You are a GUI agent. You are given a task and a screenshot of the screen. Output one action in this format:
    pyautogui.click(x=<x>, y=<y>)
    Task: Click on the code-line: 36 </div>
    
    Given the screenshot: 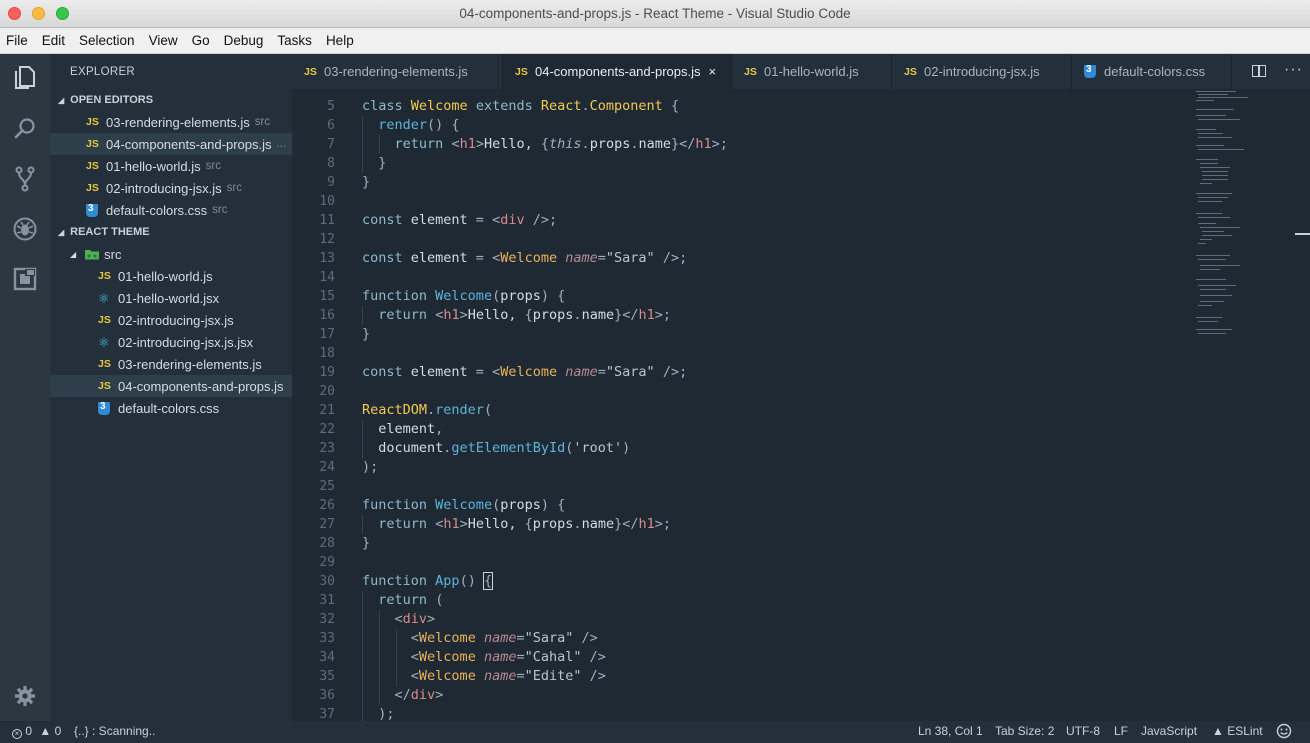 What is the action you would take?
    pyautogui.click(x=381, y=695)
    